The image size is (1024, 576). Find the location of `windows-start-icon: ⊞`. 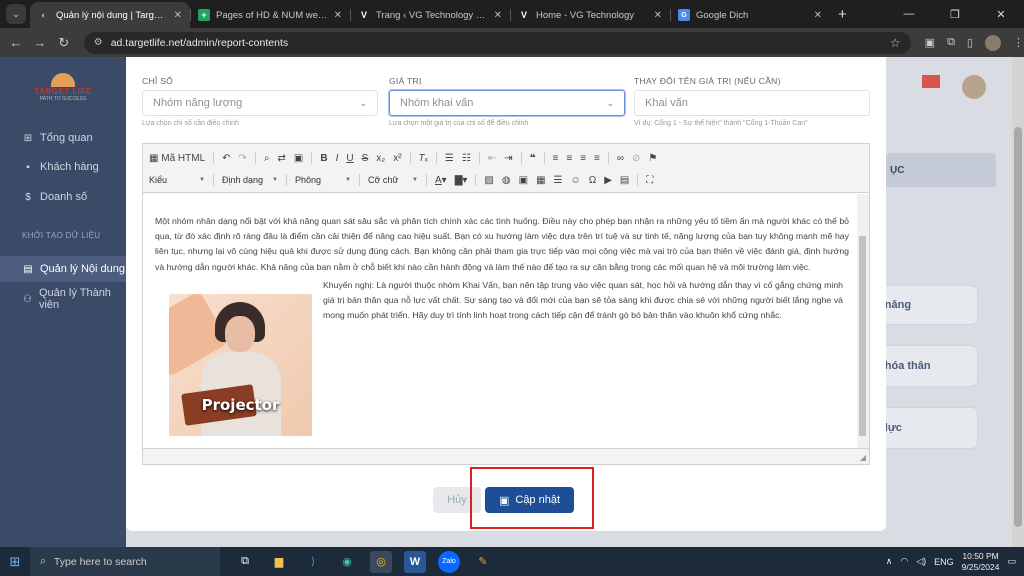

windows-start-icon: ⊞ is located at coordinates (15, 562).